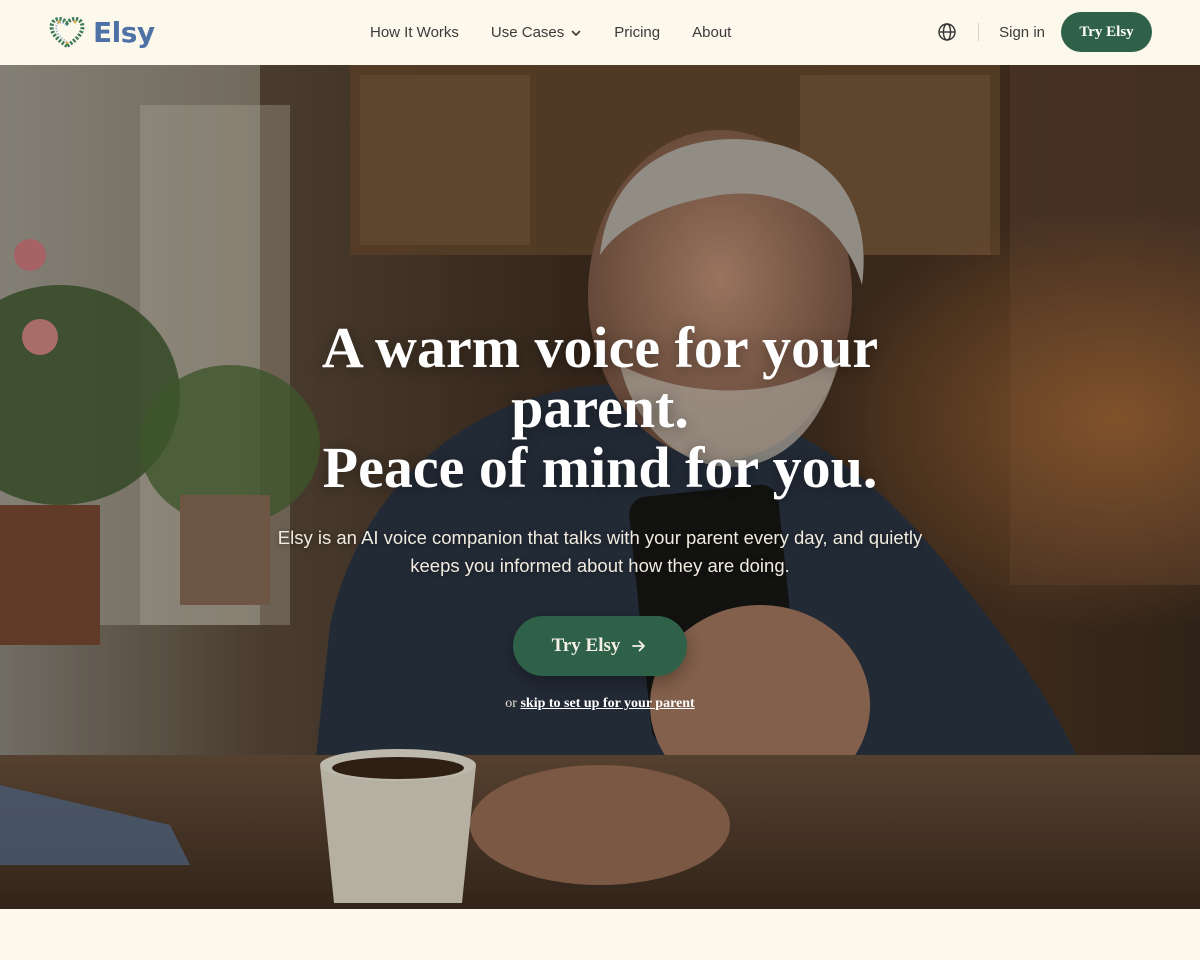 Image resolution: width=1200 pixels, height=960 pixels. Describe the element at coordinates (607, 703) in the screenshot. I see `skip-setup-link: skip to set up for your parent` at that location.